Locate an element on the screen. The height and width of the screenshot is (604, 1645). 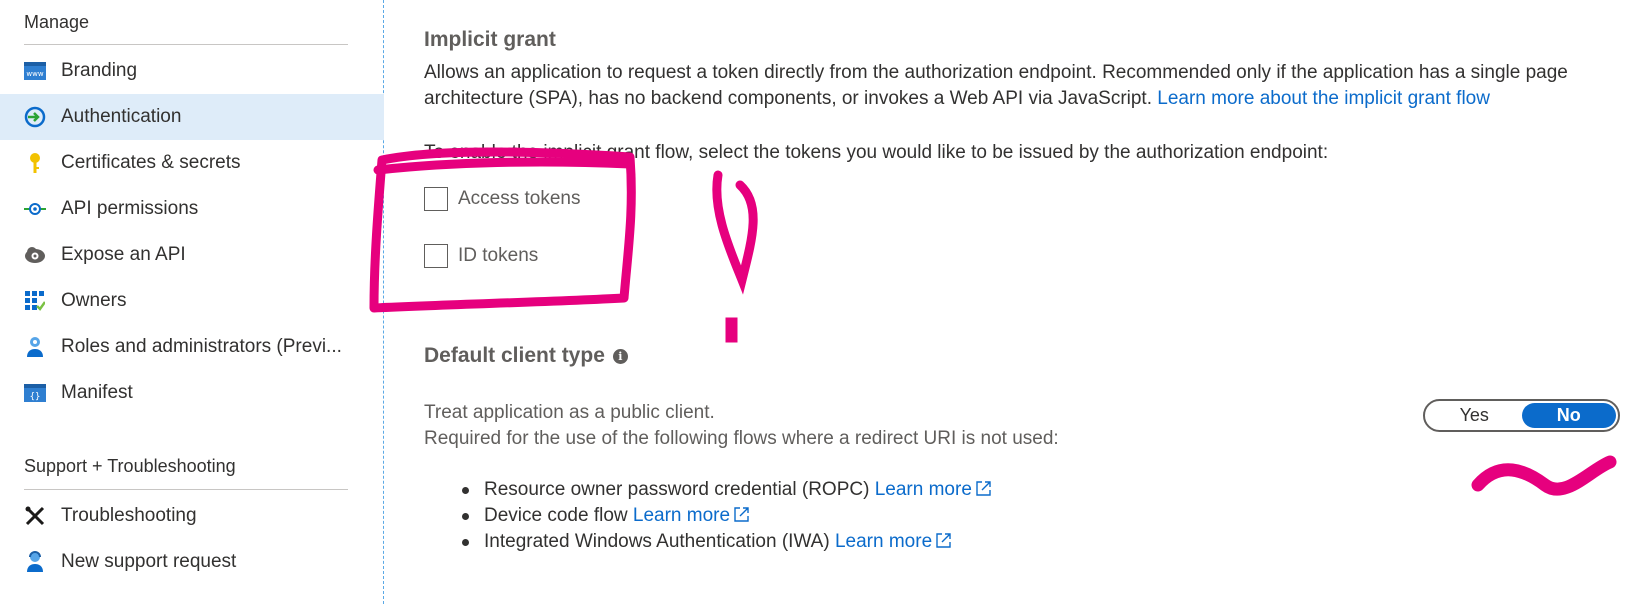
user-roles-icon is located at coordinates (35, 347).